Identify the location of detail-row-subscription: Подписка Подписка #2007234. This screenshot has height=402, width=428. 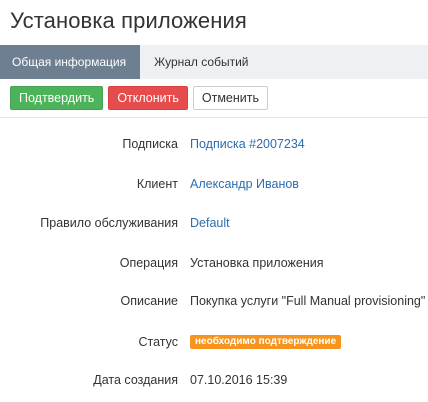
(214, 144).